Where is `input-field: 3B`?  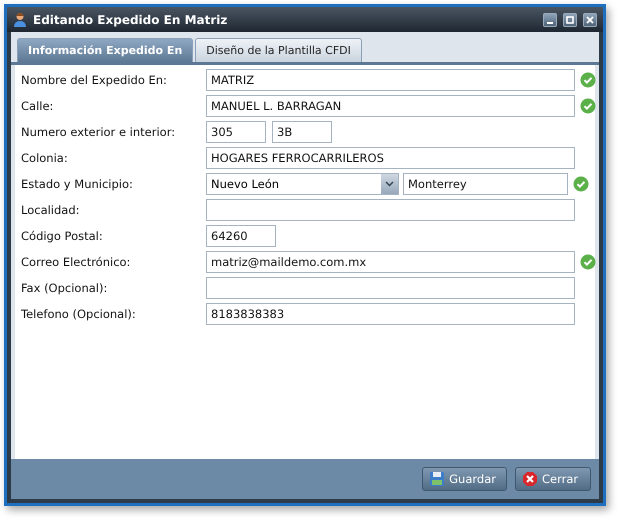 input-field: 3B is located at coordinates (302, 132).